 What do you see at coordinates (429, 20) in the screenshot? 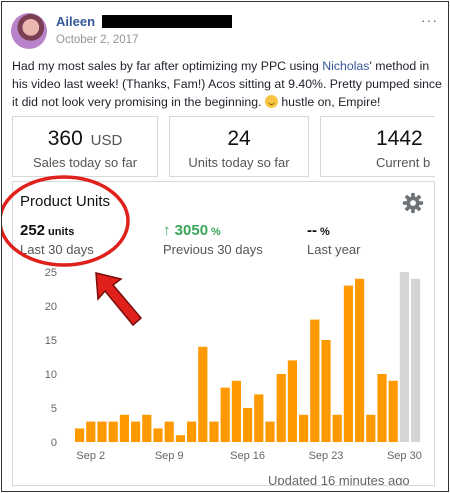
I see `more-options-icon: ···` at bounding box center [429, 20].